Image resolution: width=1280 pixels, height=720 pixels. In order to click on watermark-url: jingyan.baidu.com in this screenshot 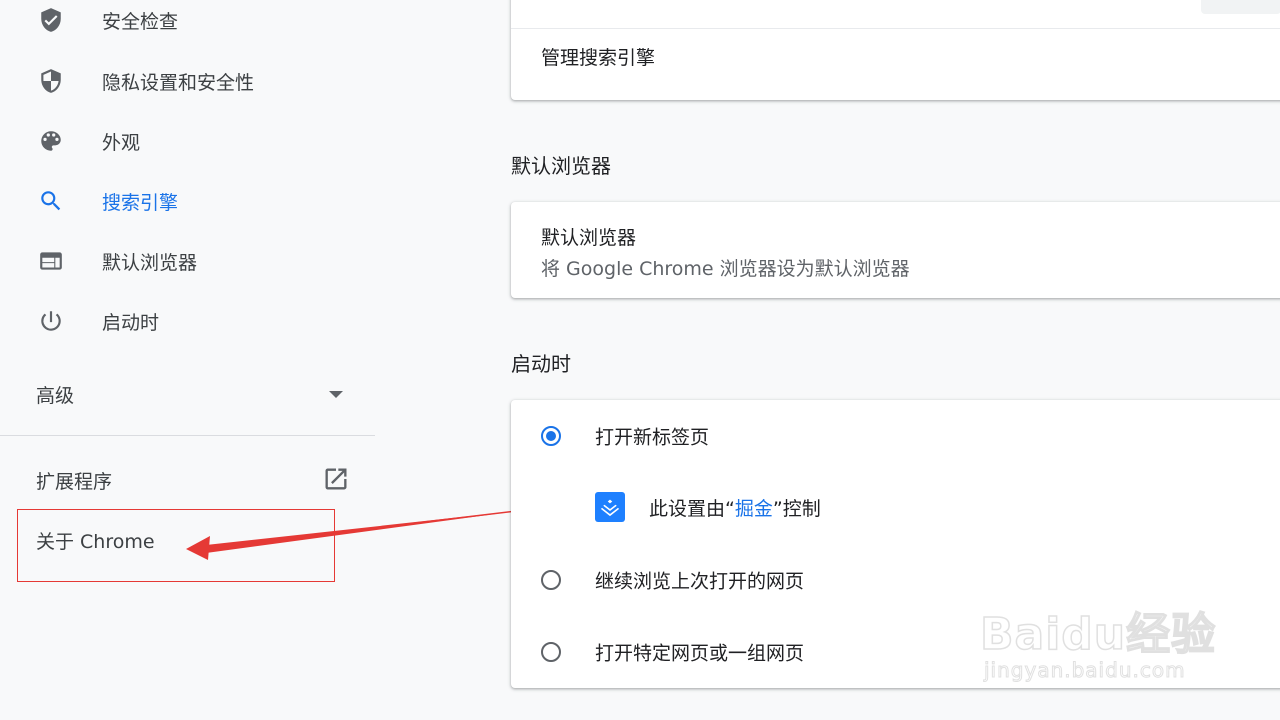, I will do `click(1085, 670)`.